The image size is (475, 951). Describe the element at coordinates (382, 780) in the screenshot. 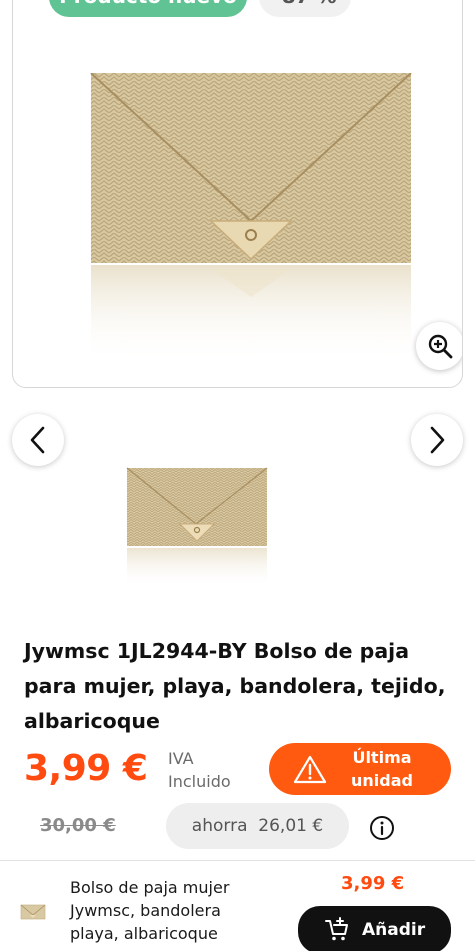

I see `last-unit-line2: unidad` at that location.